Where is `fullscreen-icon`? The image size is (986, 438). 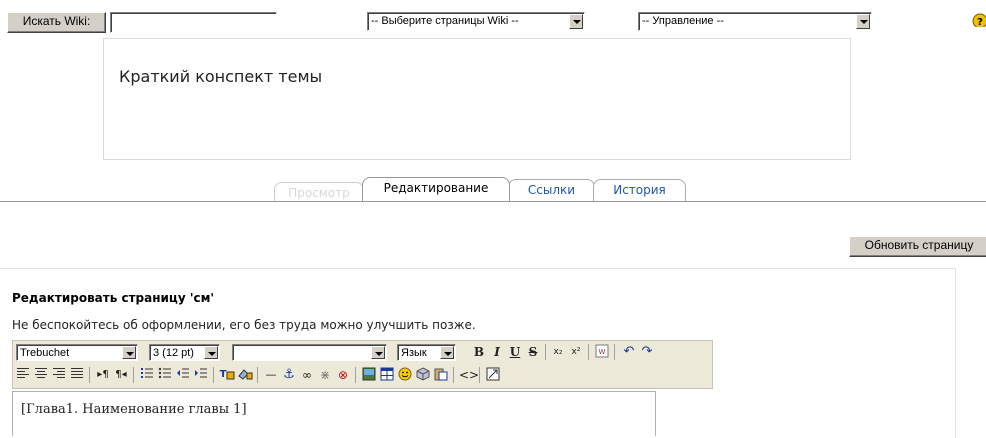 fullscreen-icon is located at coordinates (493, 375).